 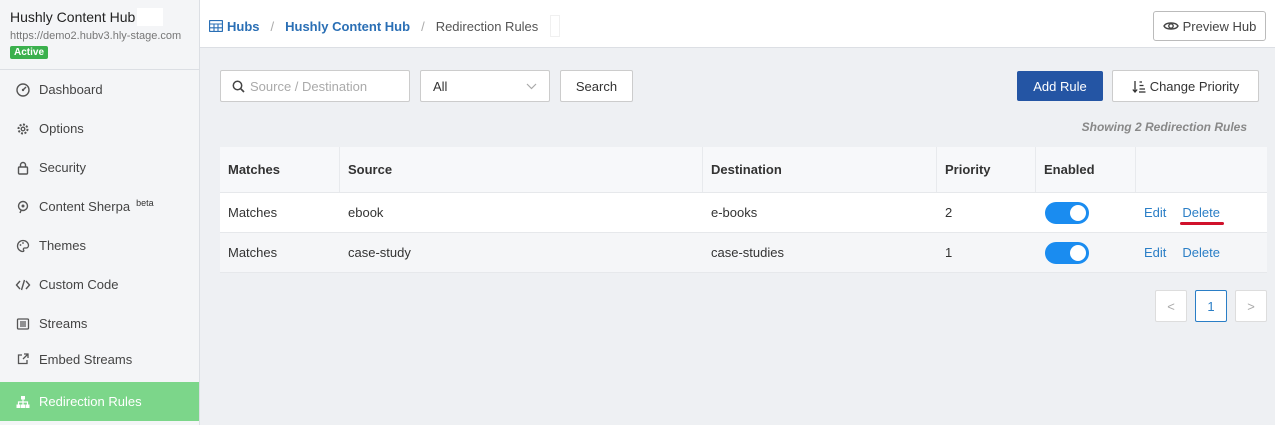 I want to click on column-header-enabled: Enabled, so click(x=1086, y=169).